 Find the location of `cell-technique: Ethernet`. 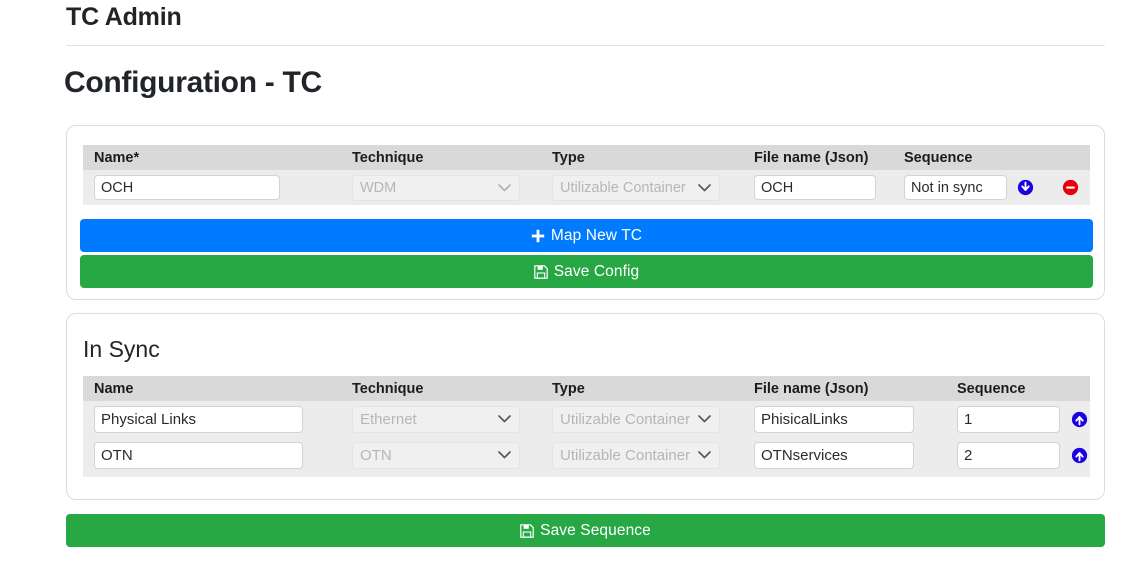

cell-technique: Ethernet is located at coordinates (441, 419).